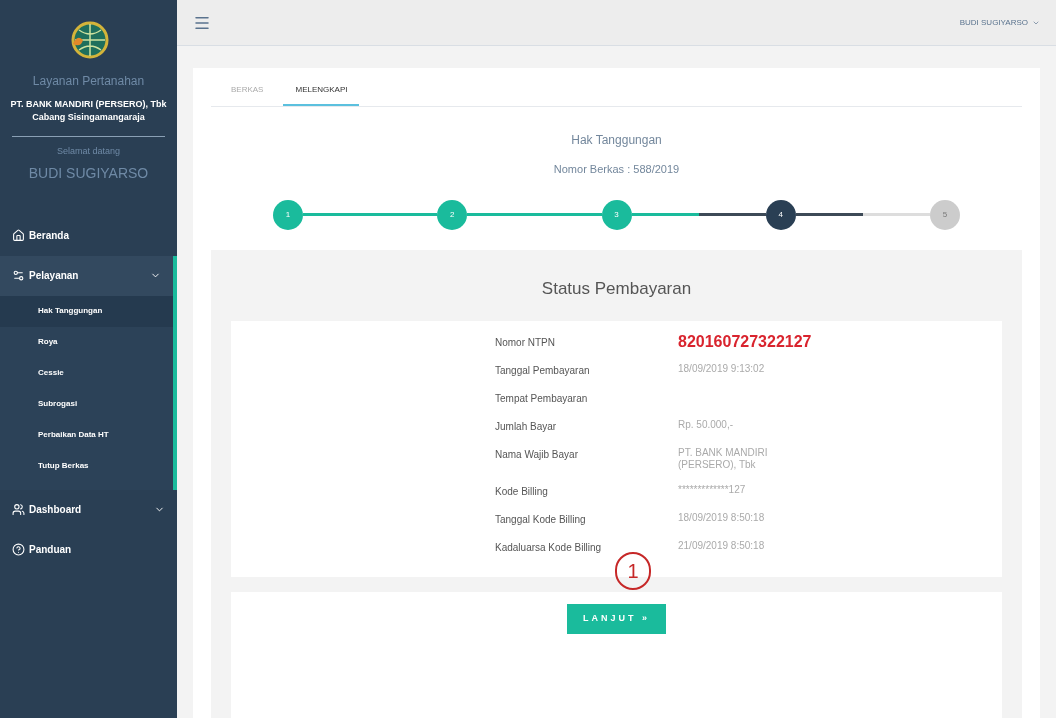 The image size is (1056, 718). Describe the element at coordinates (321, 95) in the screenshot. I see `tab: MELENGKAPI` at that location.